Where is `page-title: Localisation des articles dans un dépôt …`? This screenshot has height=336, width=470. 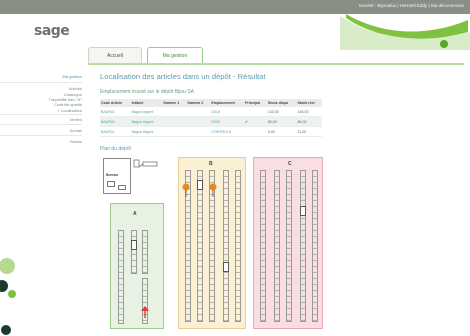 page-title: Localisation des articles dans un dépôt … is located at coordinates (183, 76).